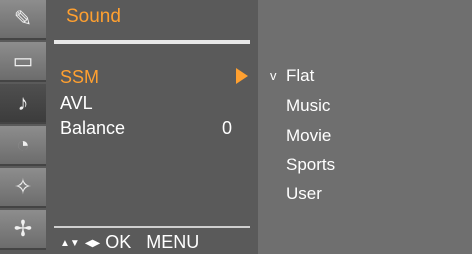 The width and height of the screenshot is (472, 254). I want to click on submenu-arrow-icon, so click(242, 76).